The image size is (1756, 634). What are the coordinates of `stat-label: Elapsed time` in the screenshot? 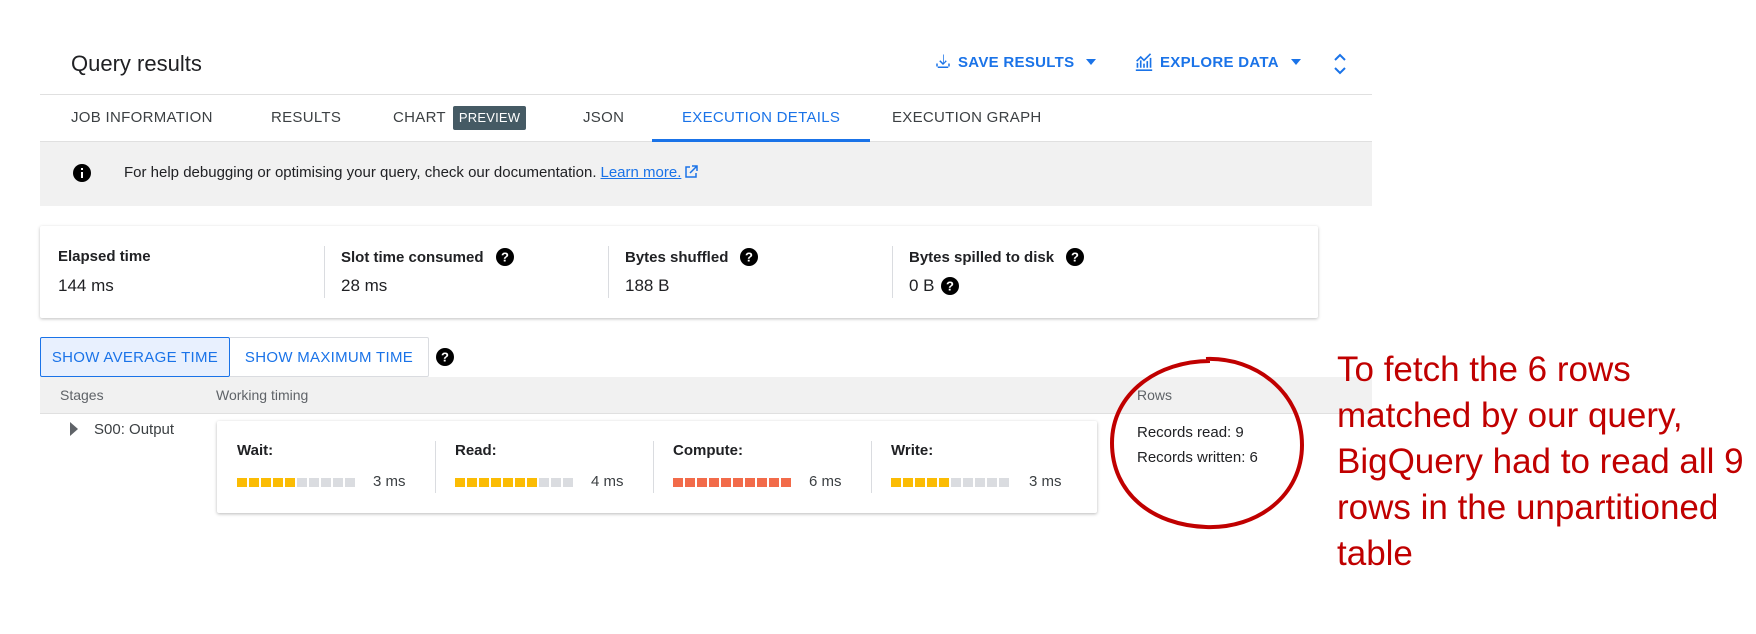 It's located at (104, 256).